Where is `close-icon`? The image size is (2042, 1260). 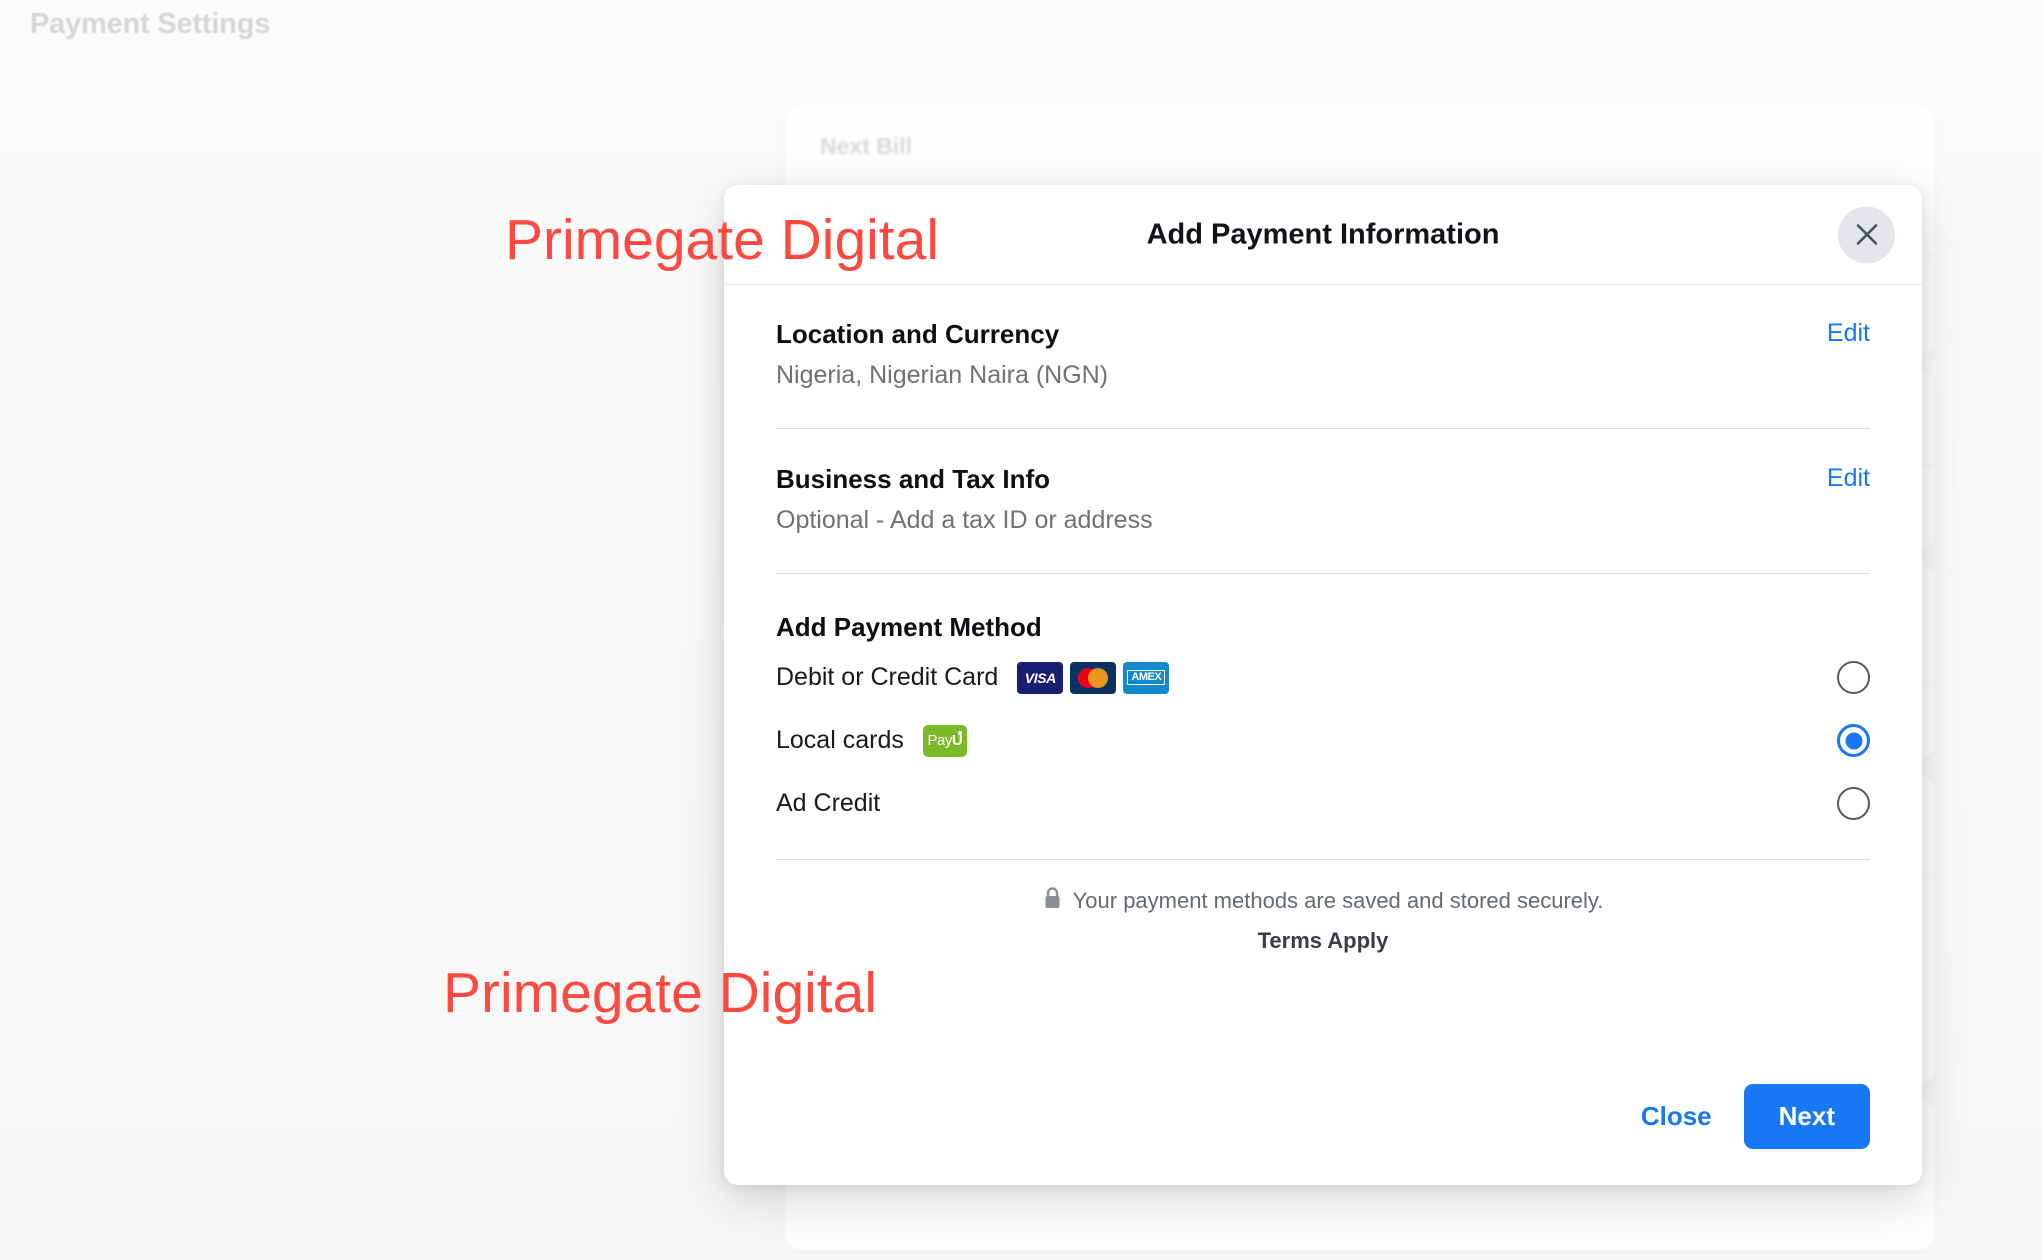
close-icon is located at coordinates (1867, 235).